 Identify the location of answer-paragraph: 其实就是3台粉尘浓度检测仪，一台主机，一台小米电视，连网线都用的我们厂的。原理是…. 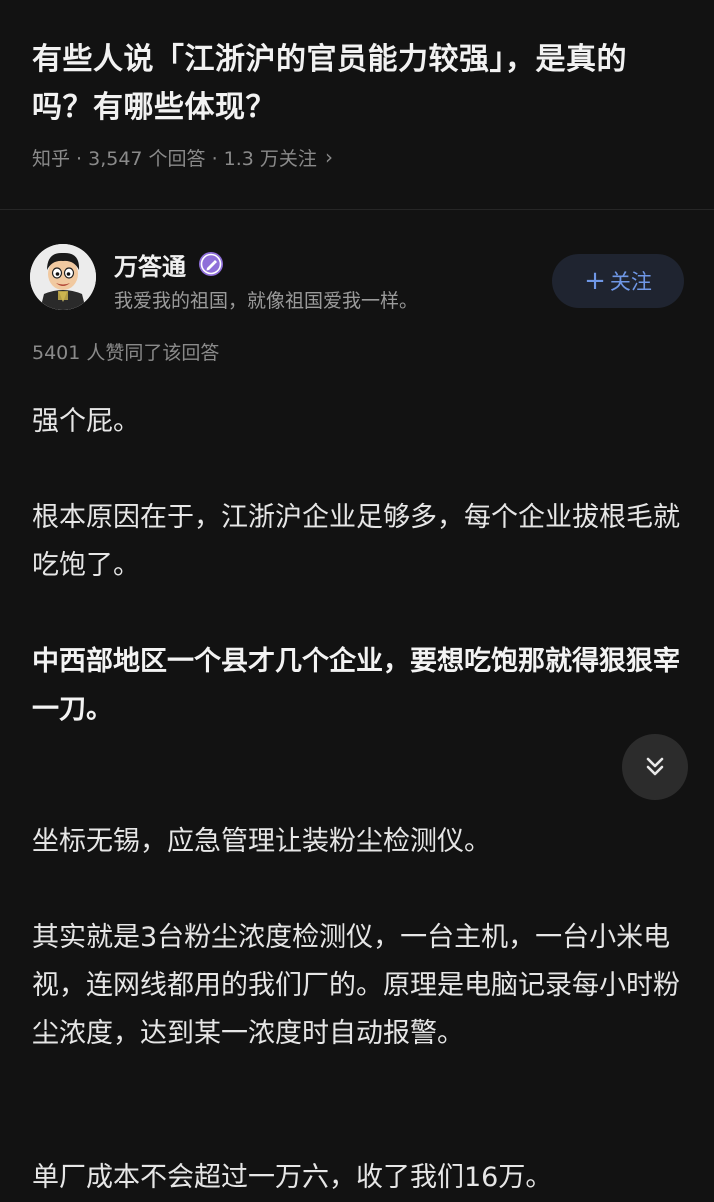
(356, 985).